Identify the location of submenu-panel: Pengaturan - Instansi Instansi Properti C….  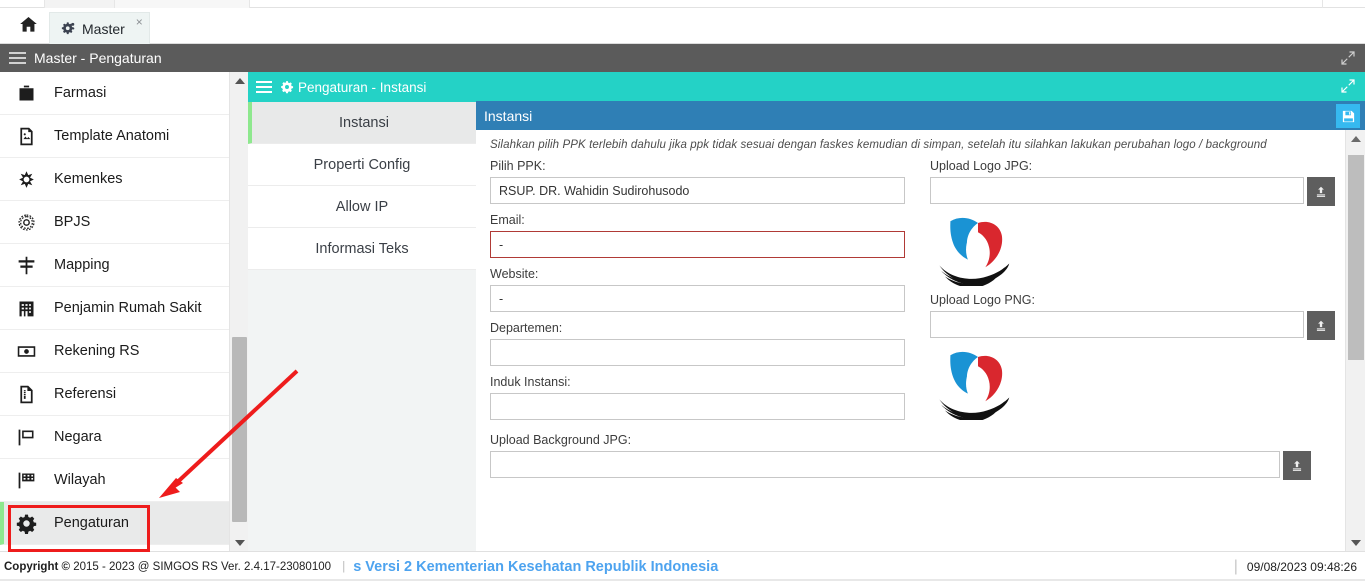
(362, 311).